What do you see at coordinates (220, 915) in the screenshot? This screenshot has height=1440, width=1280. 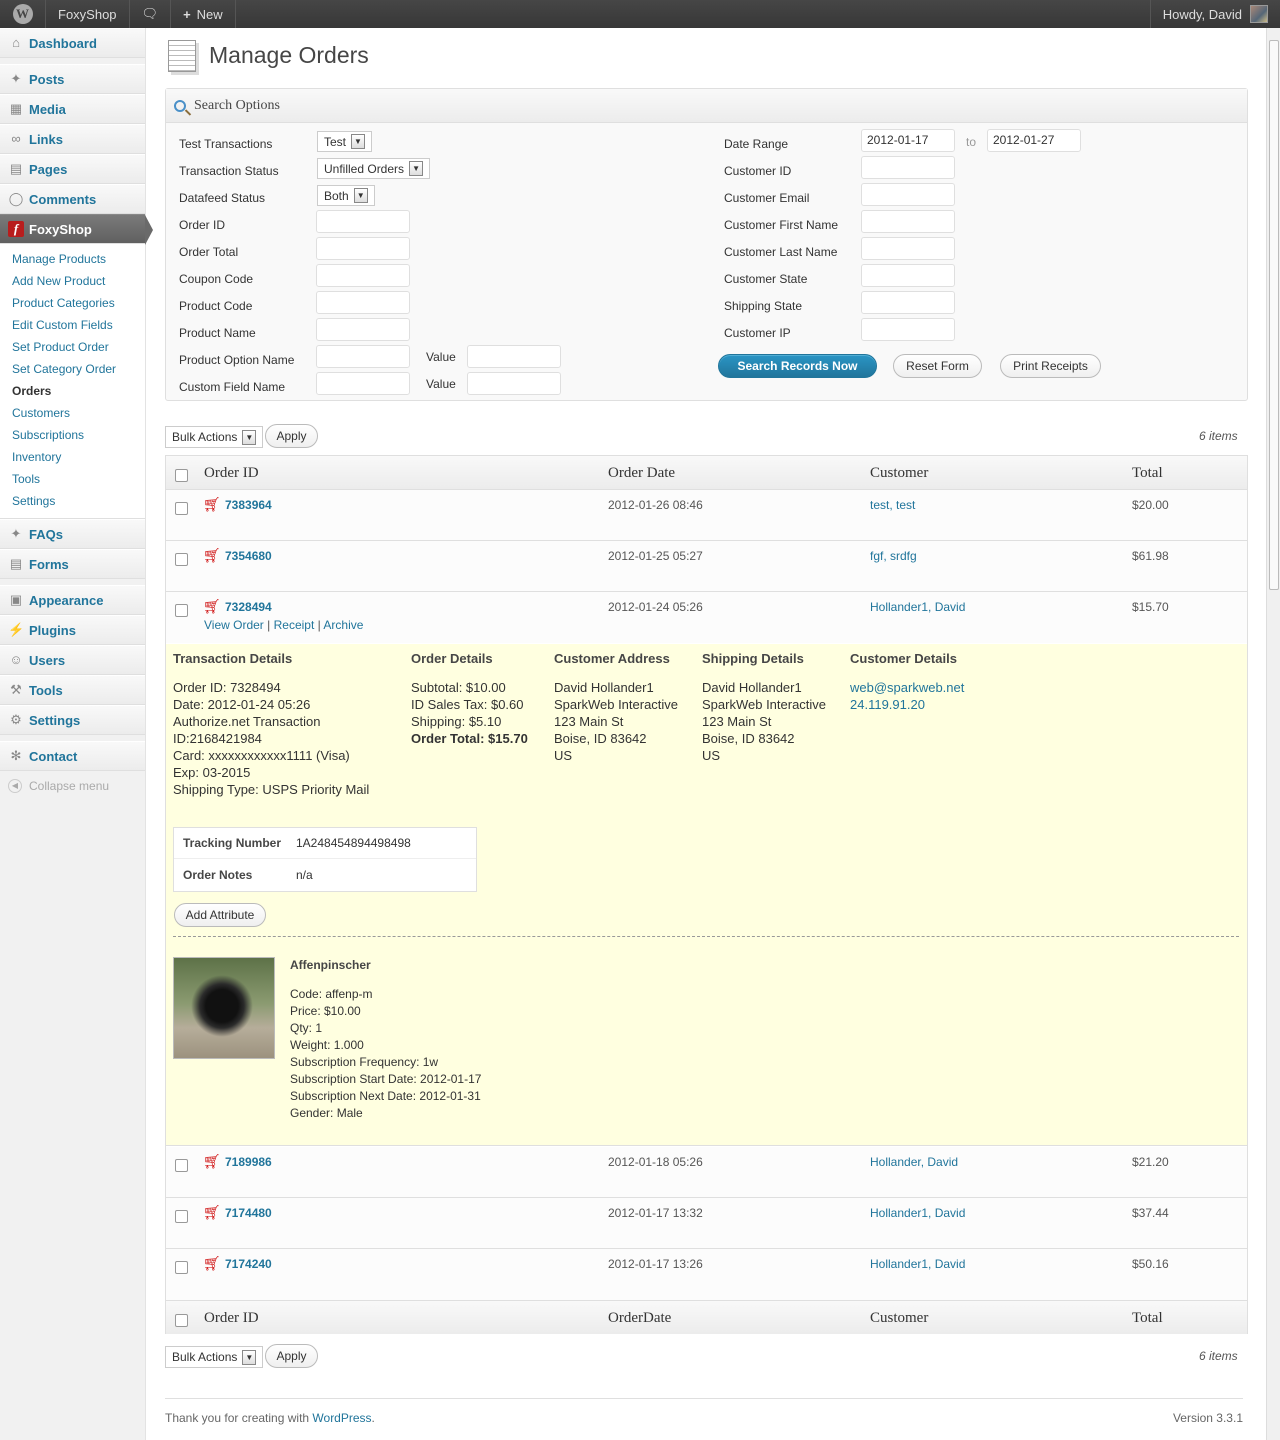 I see `add-attribute-button: Add Attribute` at bounding box center [220, 915].